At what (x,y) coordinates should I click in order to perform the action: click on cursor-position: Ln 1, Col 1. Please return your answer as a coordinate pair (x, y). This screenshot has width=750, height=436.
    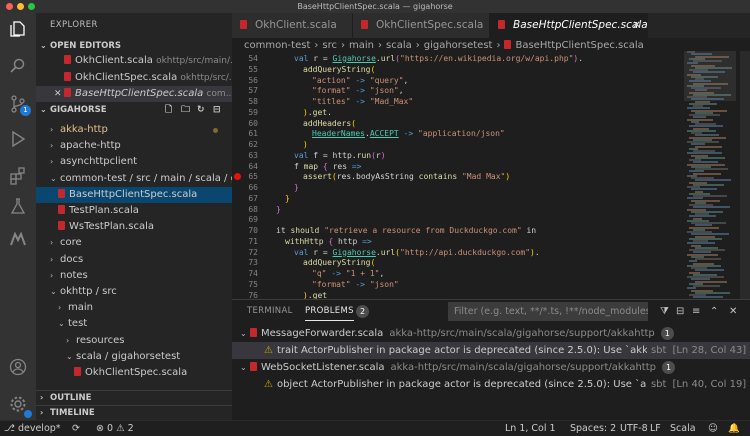
    Looking at the image, I should click on (530, 428).